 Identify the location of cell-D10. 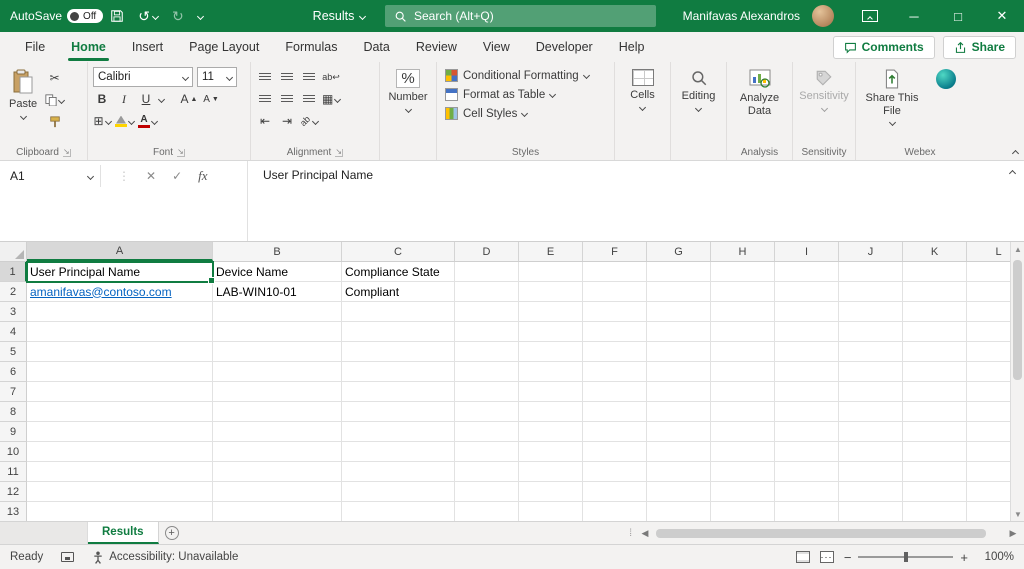
(487, 452).